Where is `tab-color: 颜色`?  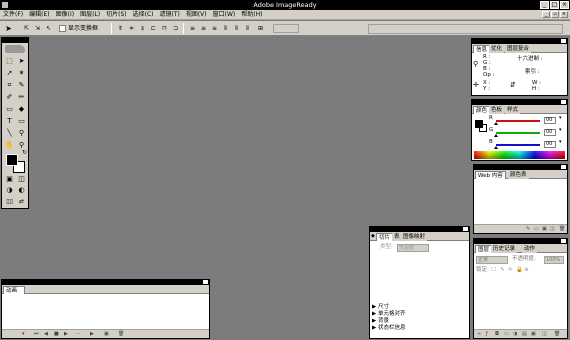
tab-color: 颜色 is located at coordinates (482, 110).